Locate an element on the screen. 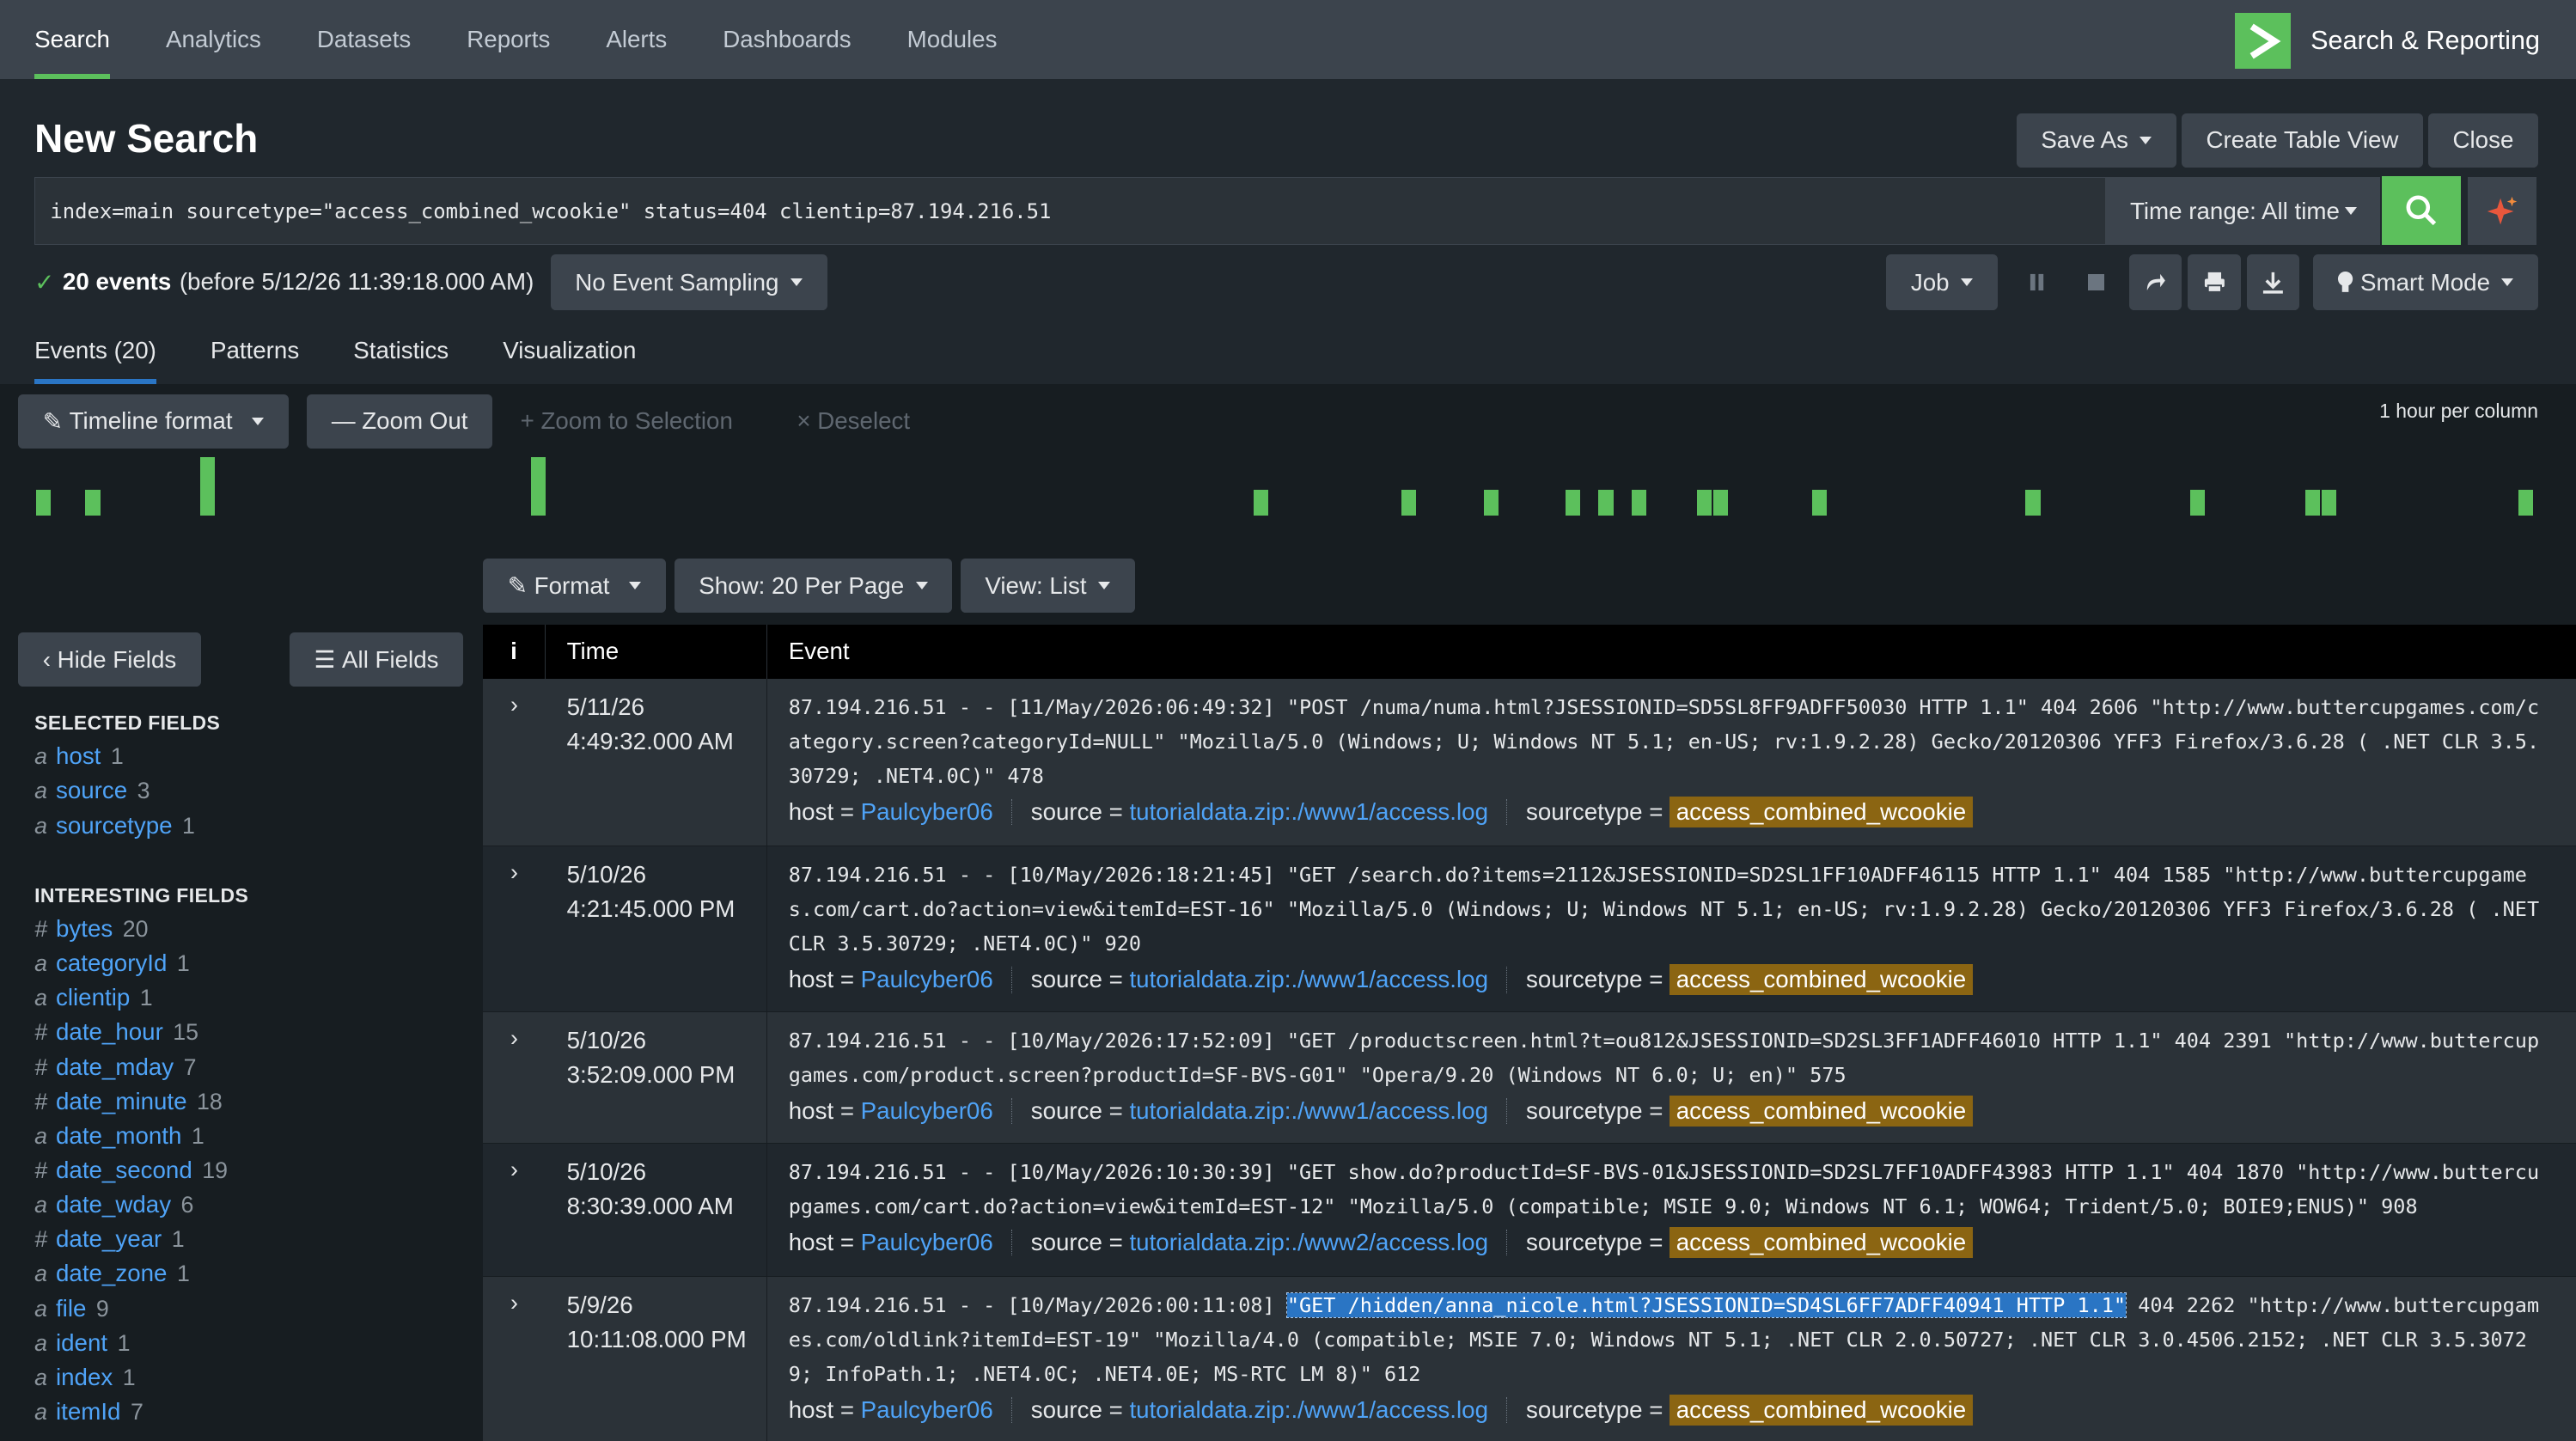 The height and width of the screenshot is (1441, 2576). field-name: date_wday is located at coordinates (113, 1204).